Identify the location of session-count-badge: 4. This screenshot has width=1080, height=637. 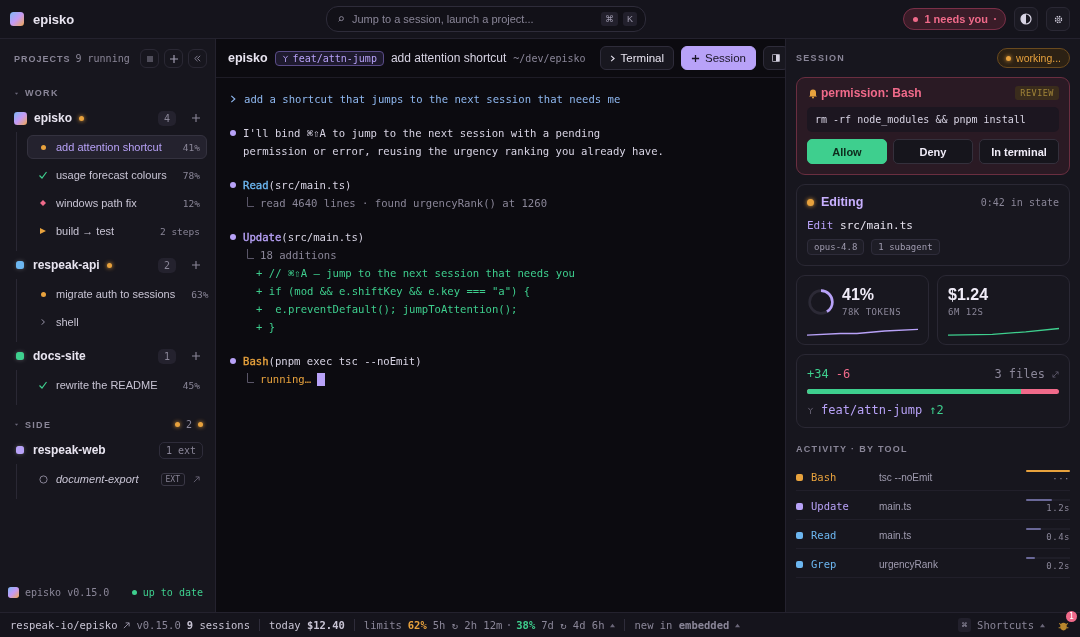
(166, 118).